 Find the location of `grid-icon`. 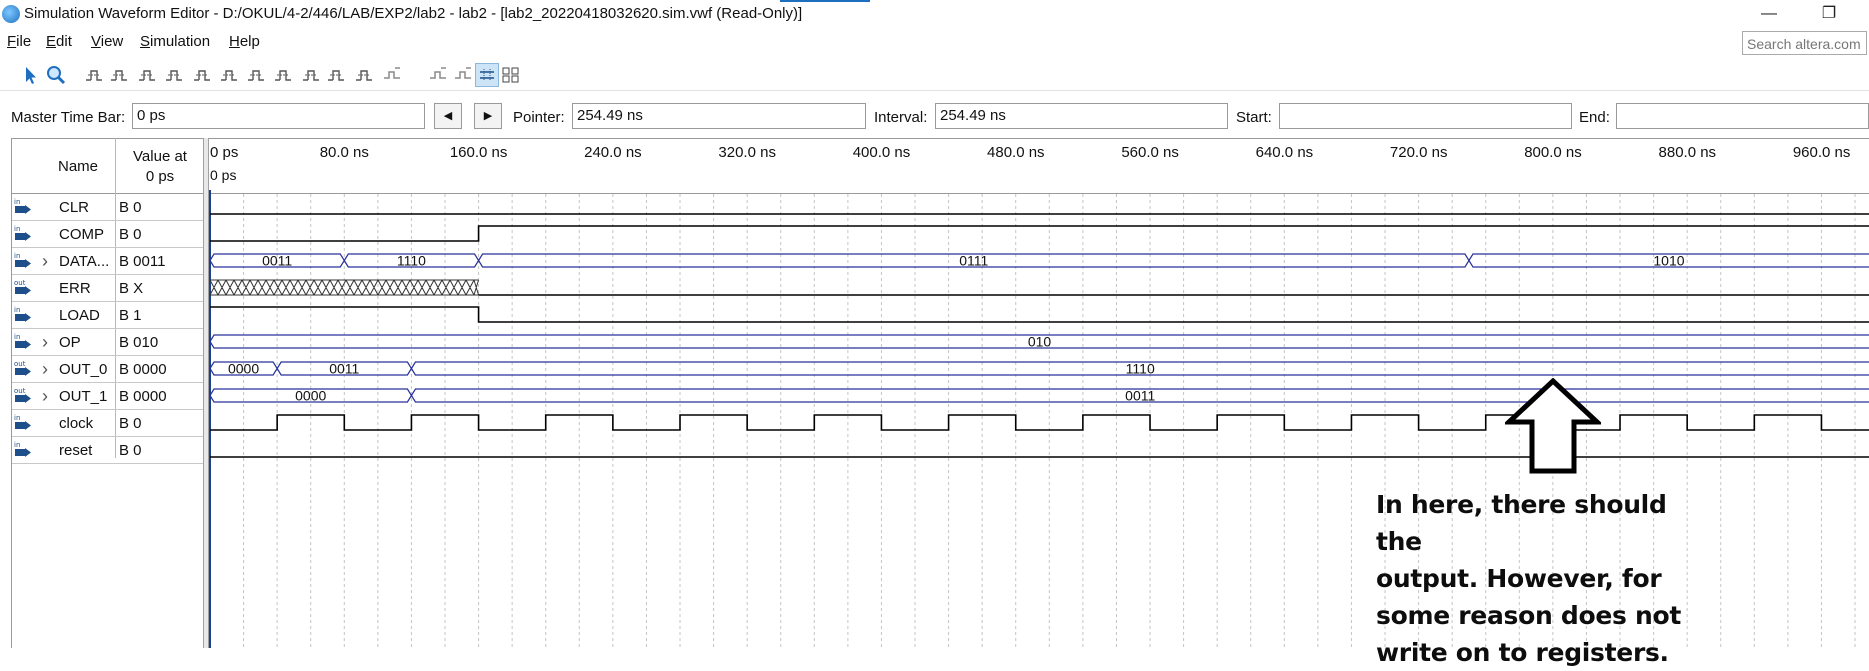

grid-icon is located at coordinates (511, 75).